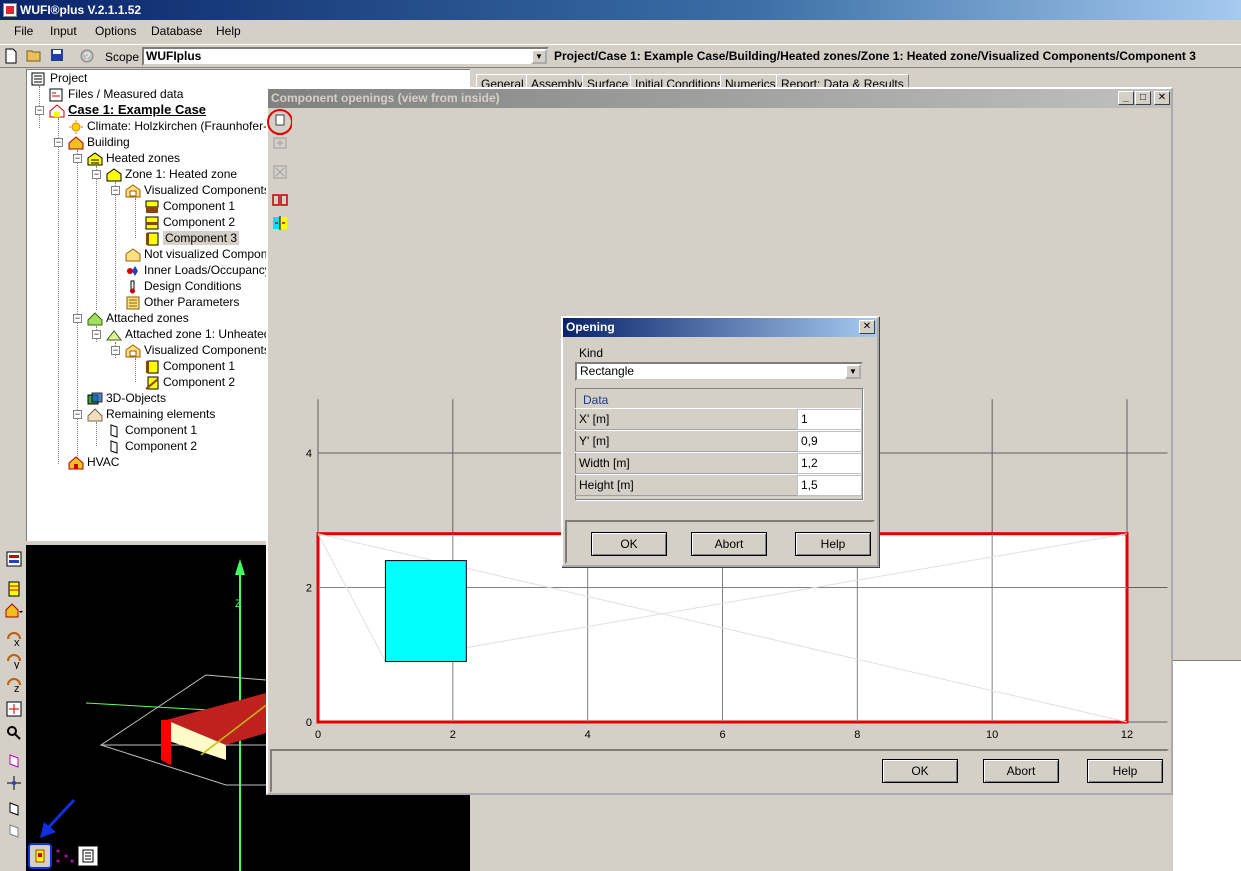  I want to click on collapse-visualized-icon: −, so click(115, 190).